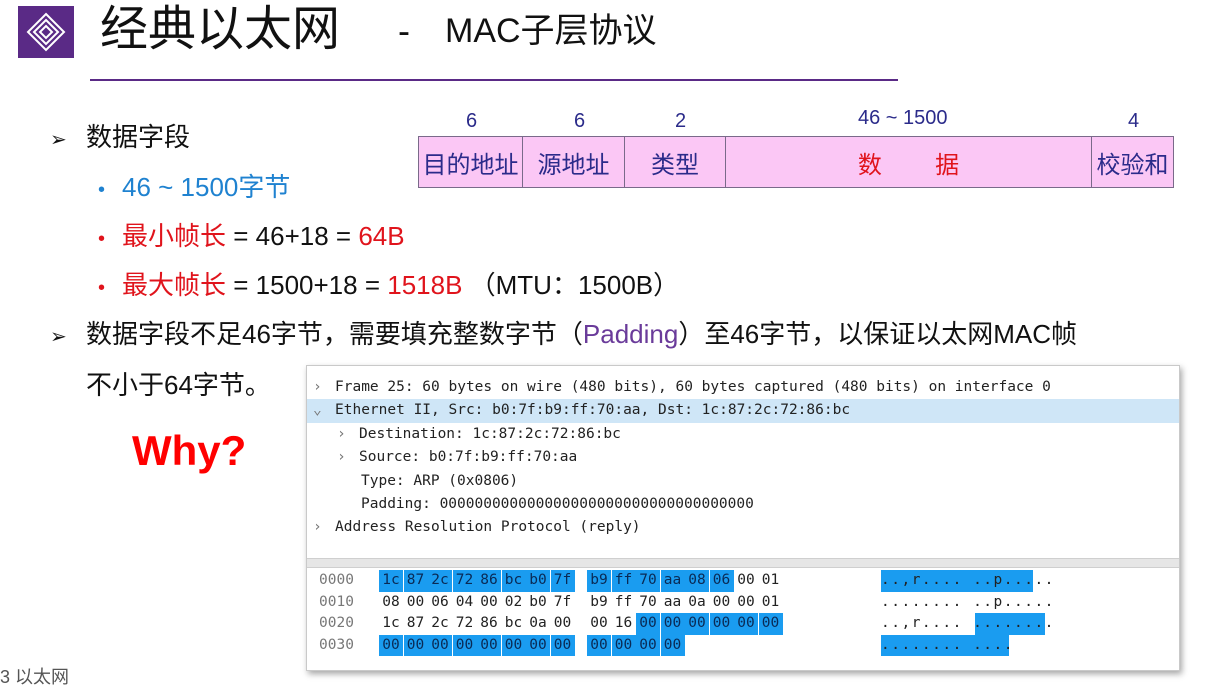 This screenshot has height=688, width=1232. I want to click on hex-byte: 04, so click(465, 603).